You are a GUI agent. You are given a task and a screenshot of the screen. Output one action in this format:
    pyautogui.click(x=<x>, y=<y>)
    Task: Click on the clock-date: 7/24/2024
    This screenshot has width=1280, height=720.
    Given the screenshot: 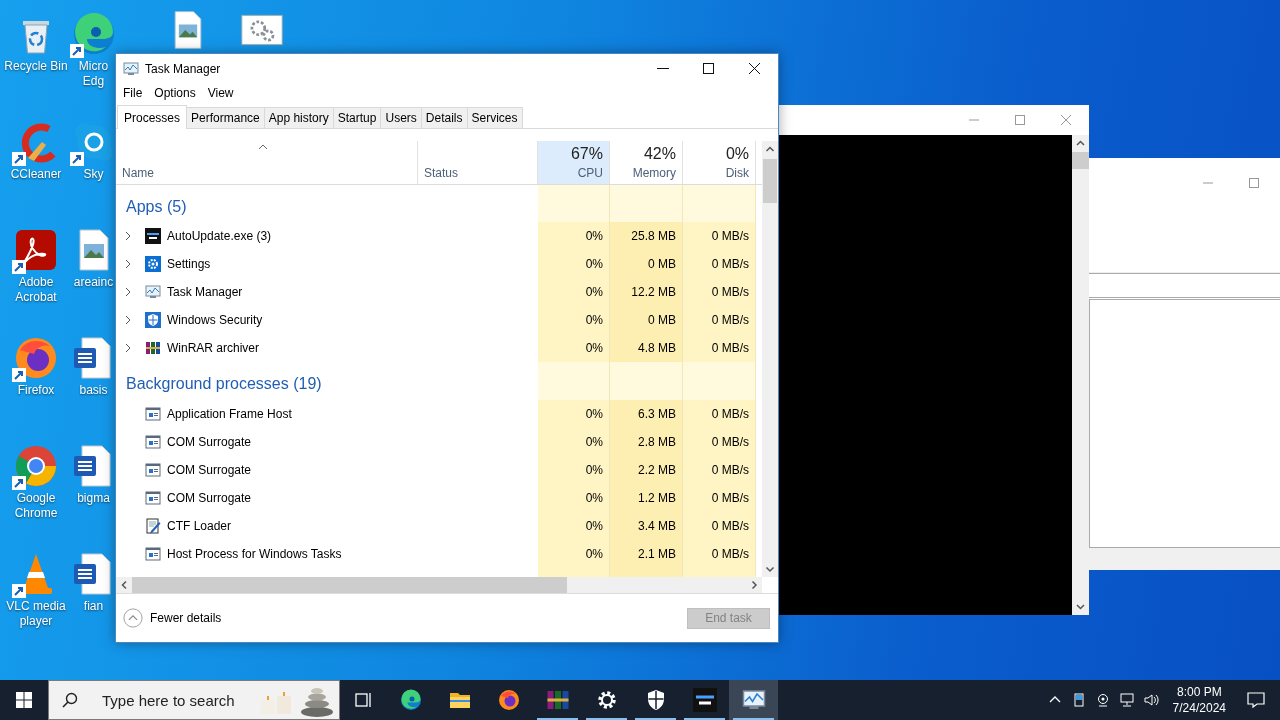 What is the action you would take?
    pyautogui.click(x=1199, y=708)
    